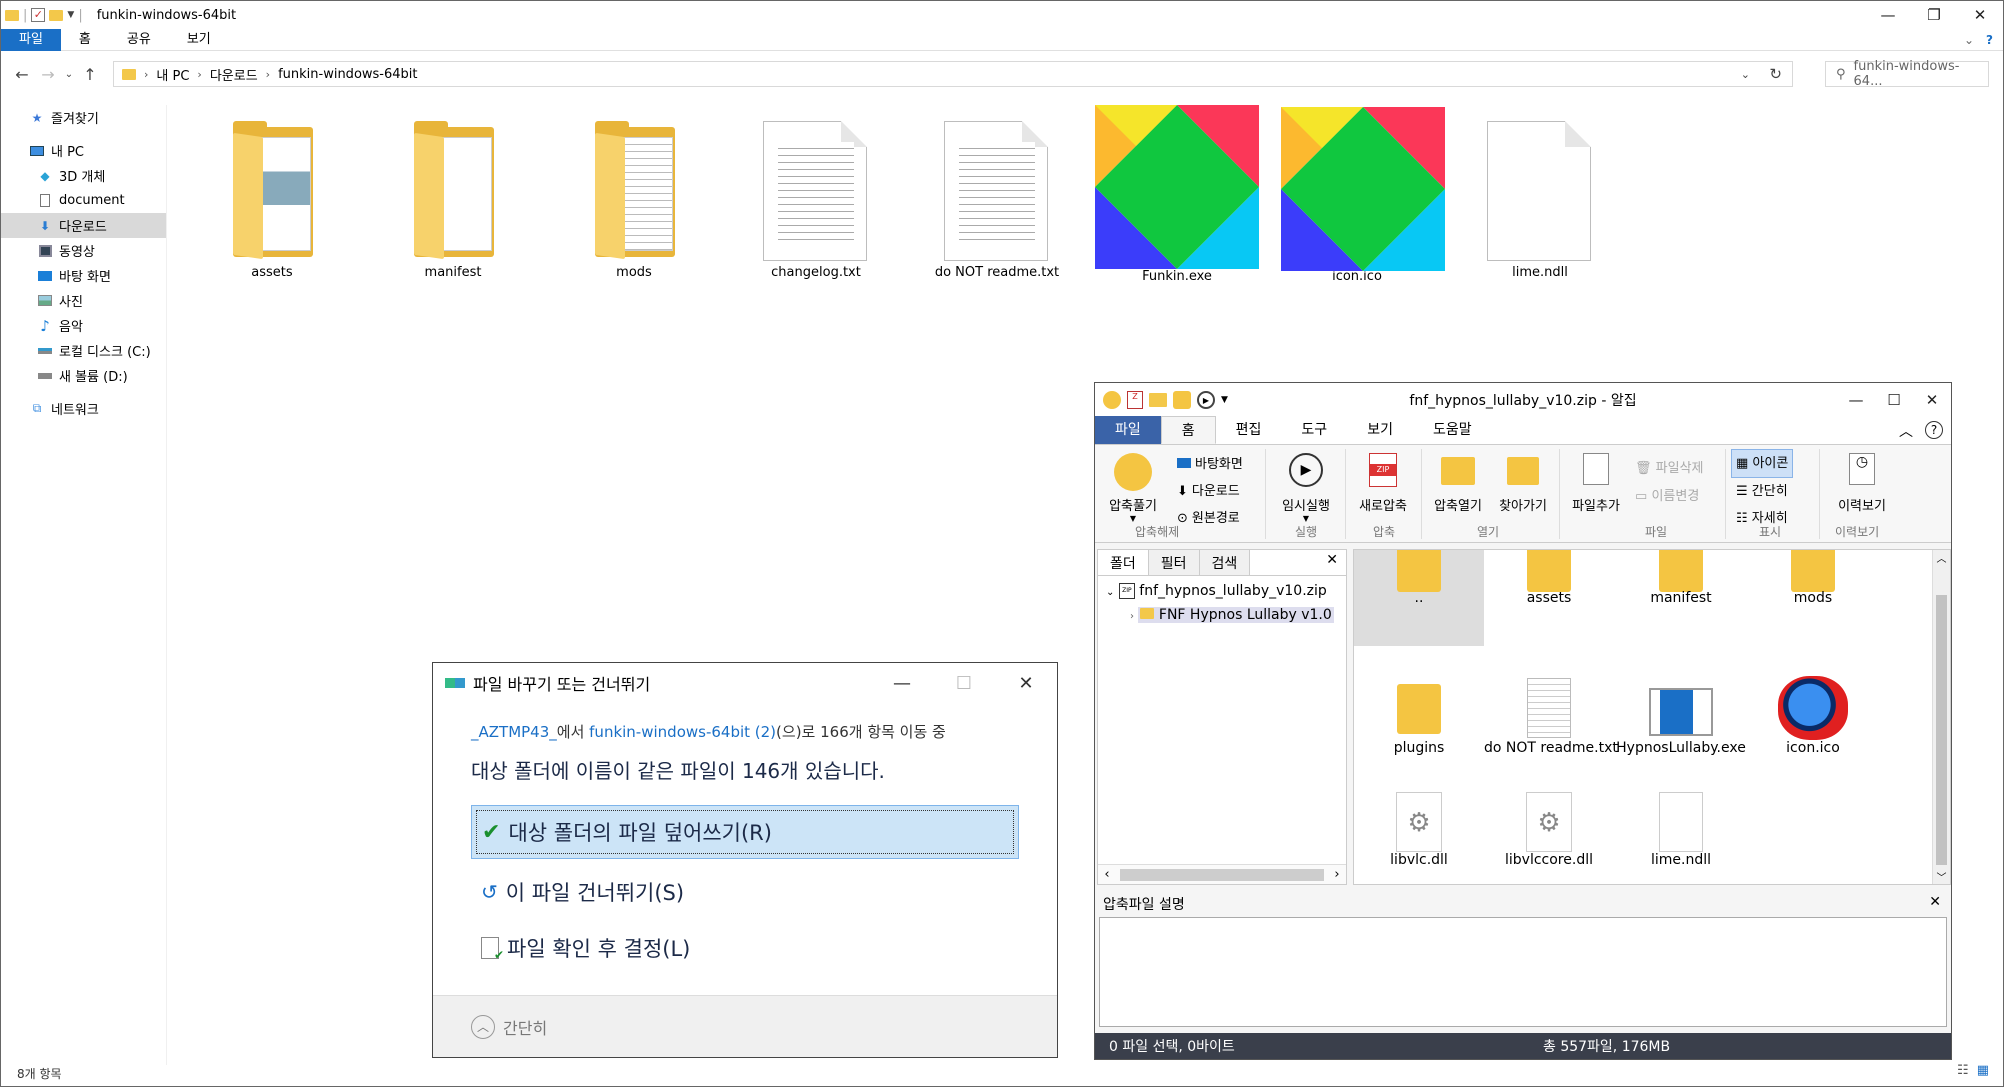 The image size is (2004, 1087). I want to click on file-item: Funkin.exe, so click(1177, 194).